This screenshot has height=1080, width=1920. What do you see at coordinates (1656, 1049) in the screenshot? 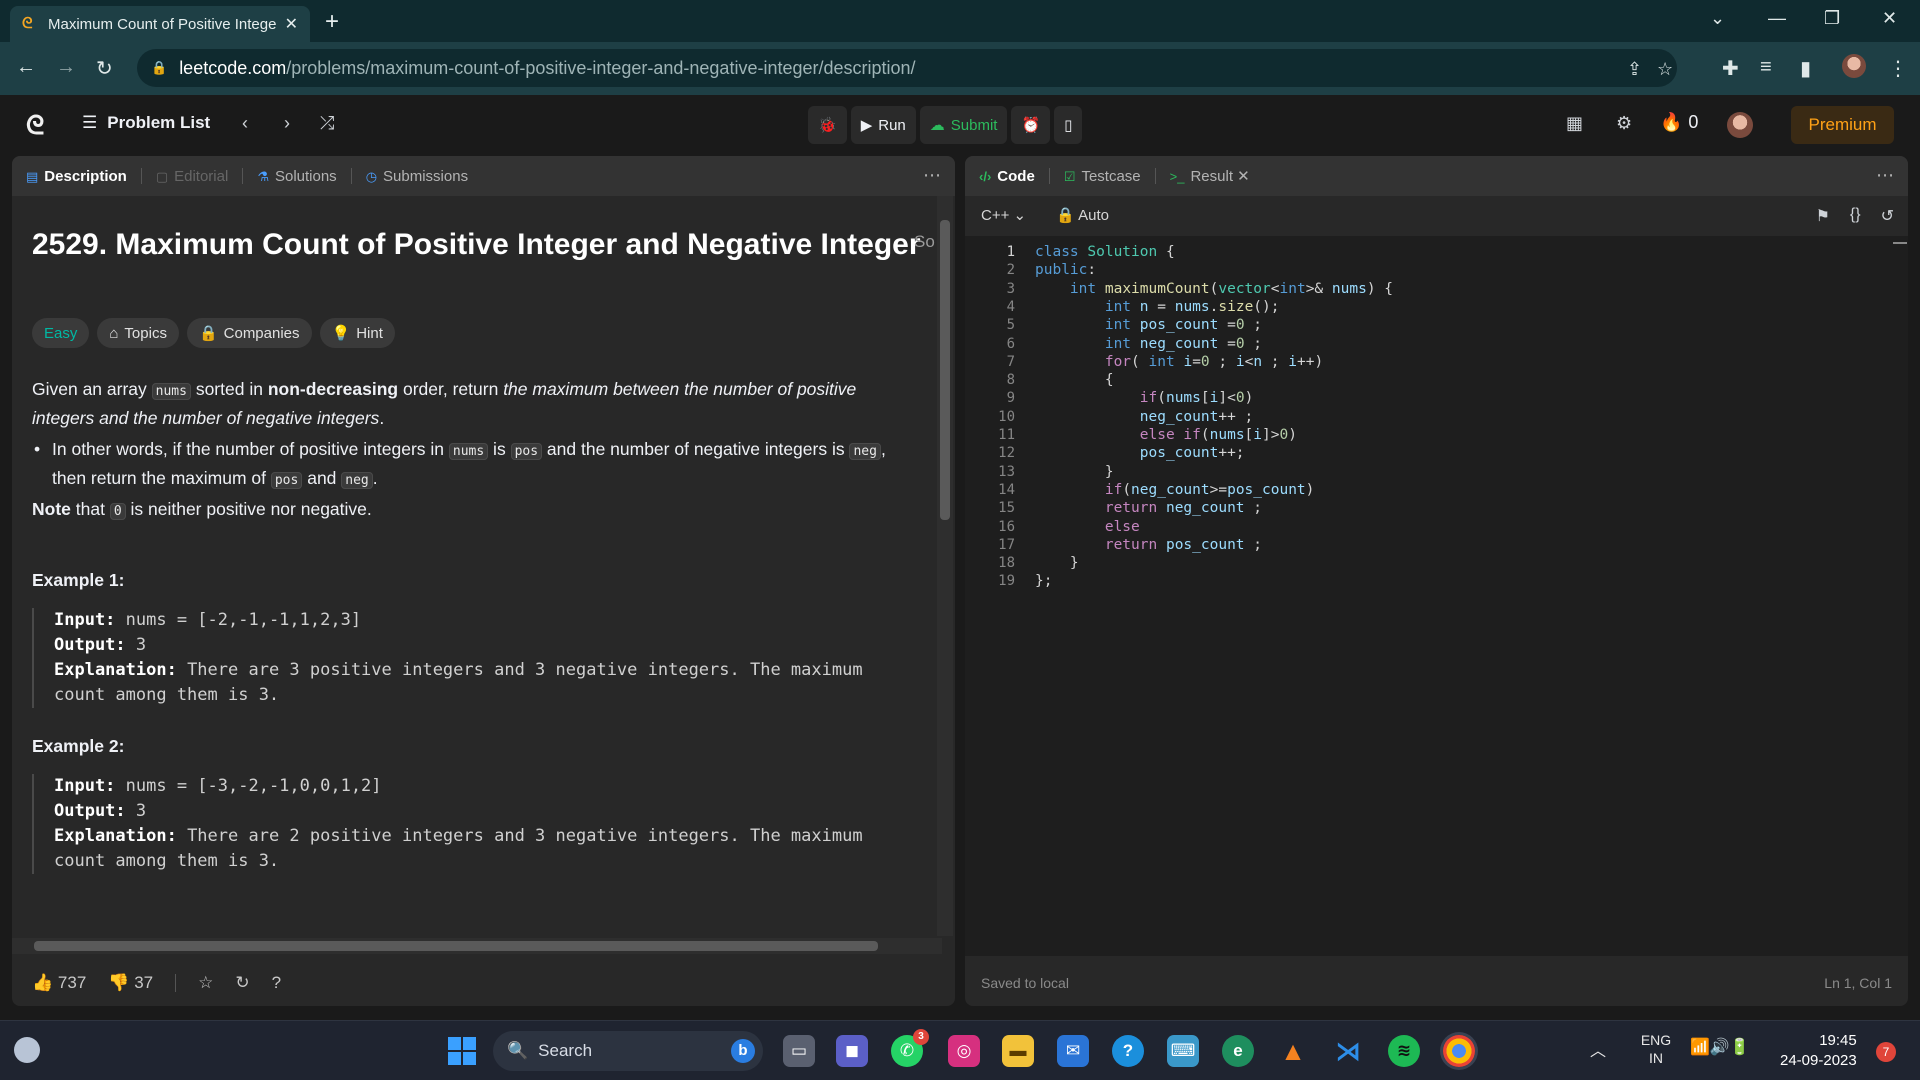
I see `input-language: ENG IN` at bounding box center [1656, 1049].